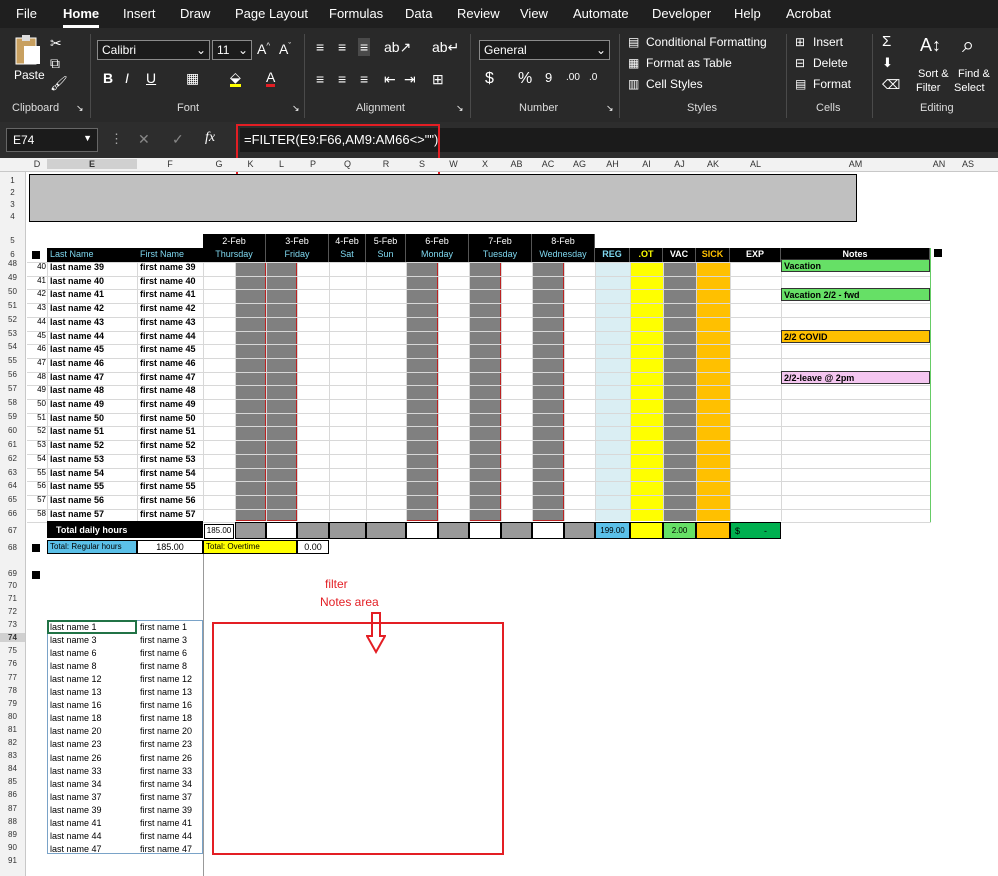 This screenshot has height=876, width=998. What do you see at coordinates (163, 653) in the screenshot?
I see `filter-first-name: first name 6` at bounding box center [163, 653].